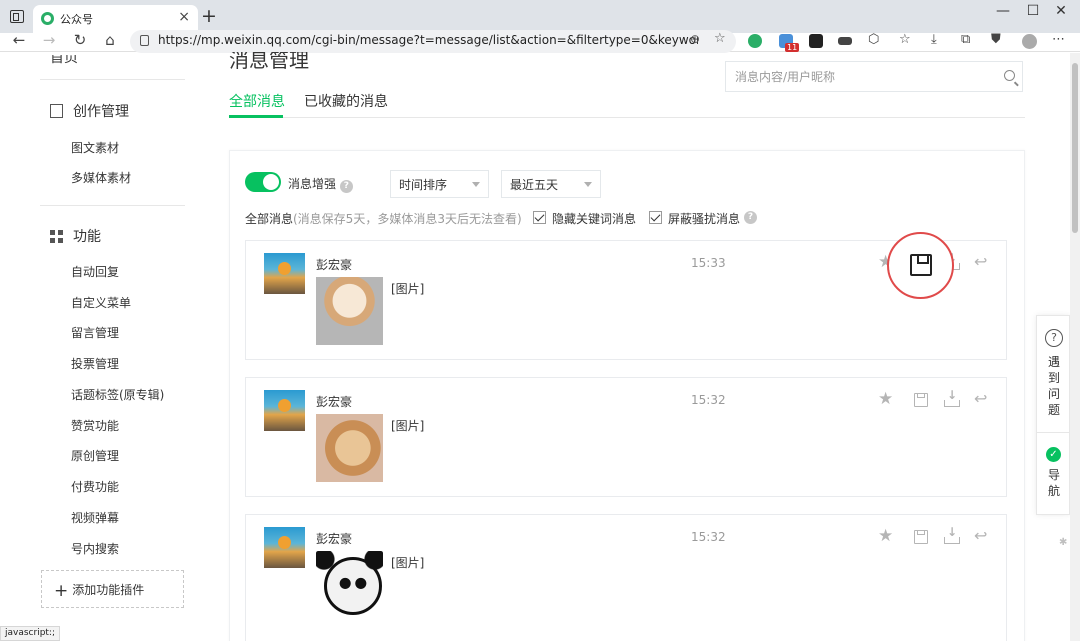  I want to click on block-spam-checkbox, so click(655, 217).